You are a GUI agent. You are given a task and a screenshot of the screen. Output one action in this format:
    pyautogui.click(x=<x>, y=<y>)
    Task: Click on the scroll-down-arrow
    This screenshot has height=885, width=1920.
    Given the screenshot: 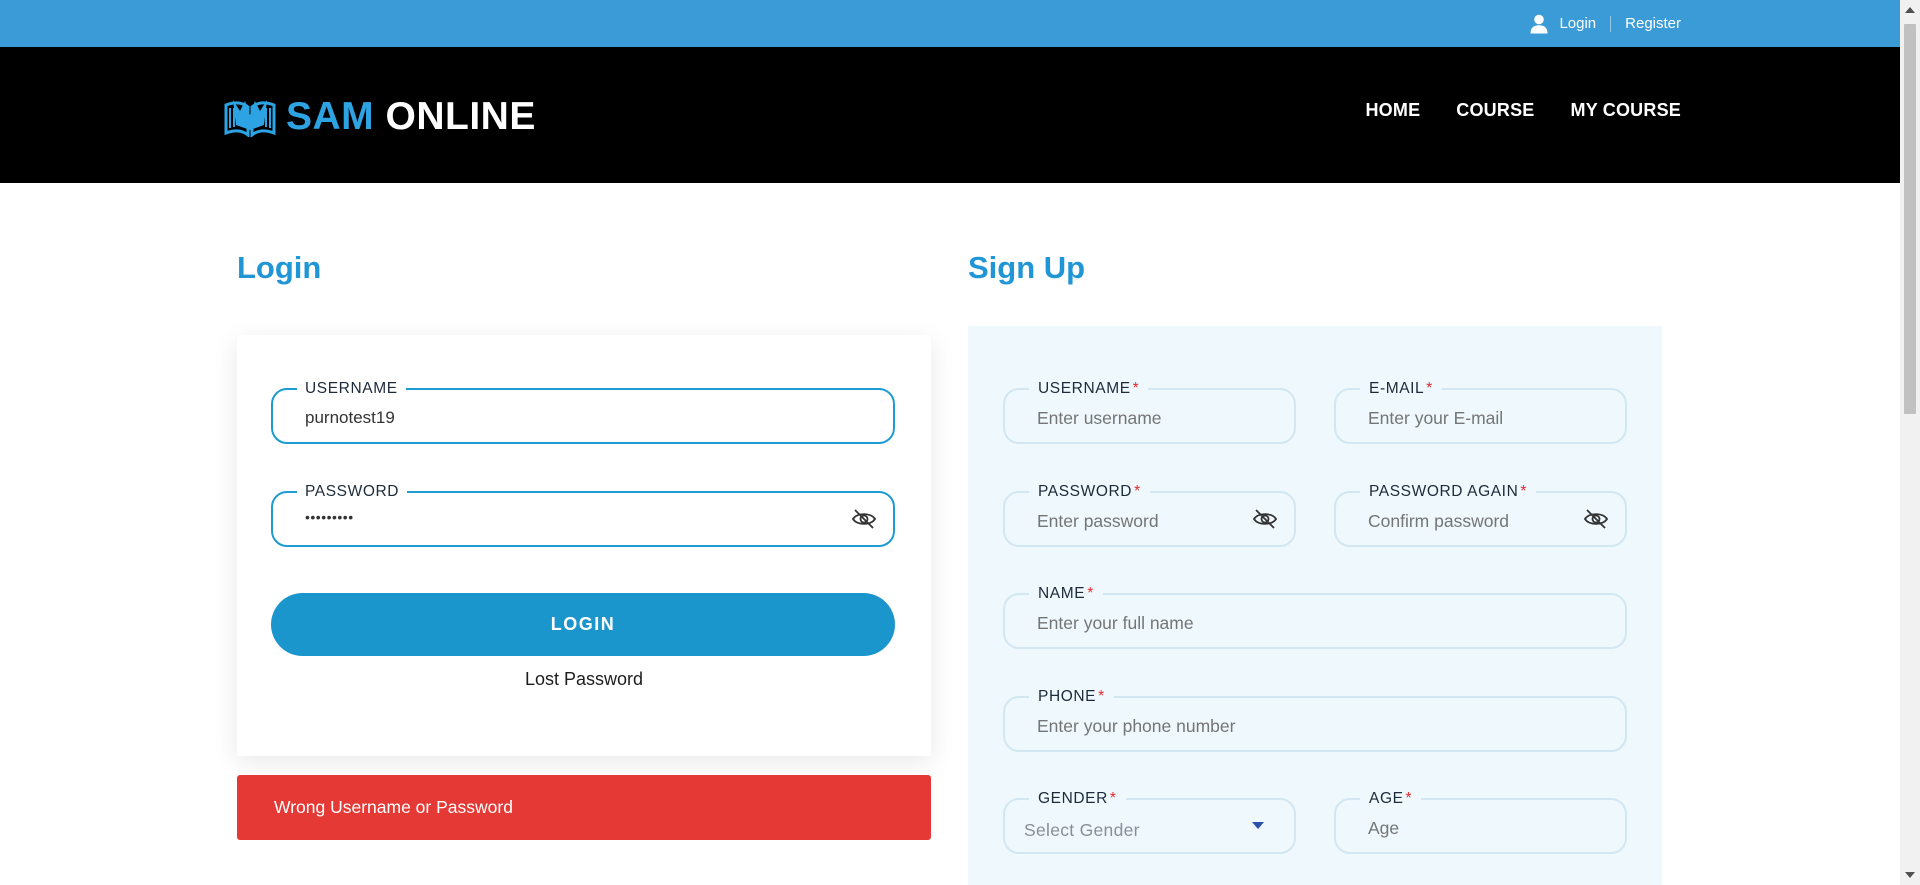 What is the action you would take?
    pyautogui.click(x=1910, y=875)
    